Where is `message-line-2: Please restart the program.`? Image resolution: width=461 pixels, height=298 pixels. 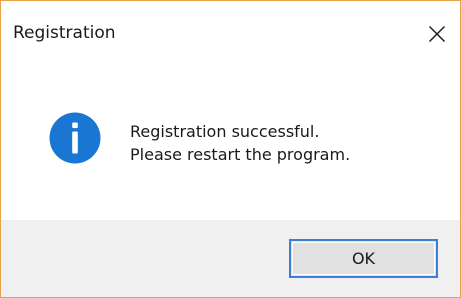 message-line-2: Please restart the program. is located at coordinates (240, 154).